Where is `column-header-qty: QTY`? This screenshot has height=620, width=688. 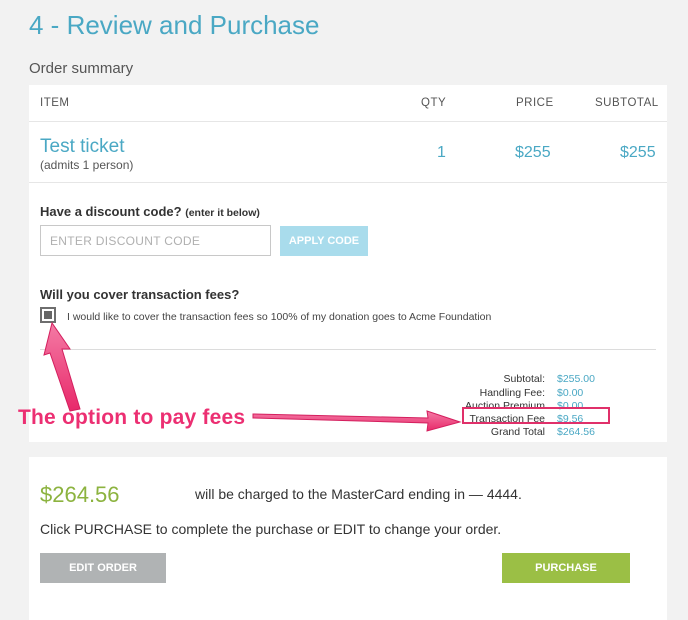 column-header-qty: QTY is located at coordinates (434, 103).